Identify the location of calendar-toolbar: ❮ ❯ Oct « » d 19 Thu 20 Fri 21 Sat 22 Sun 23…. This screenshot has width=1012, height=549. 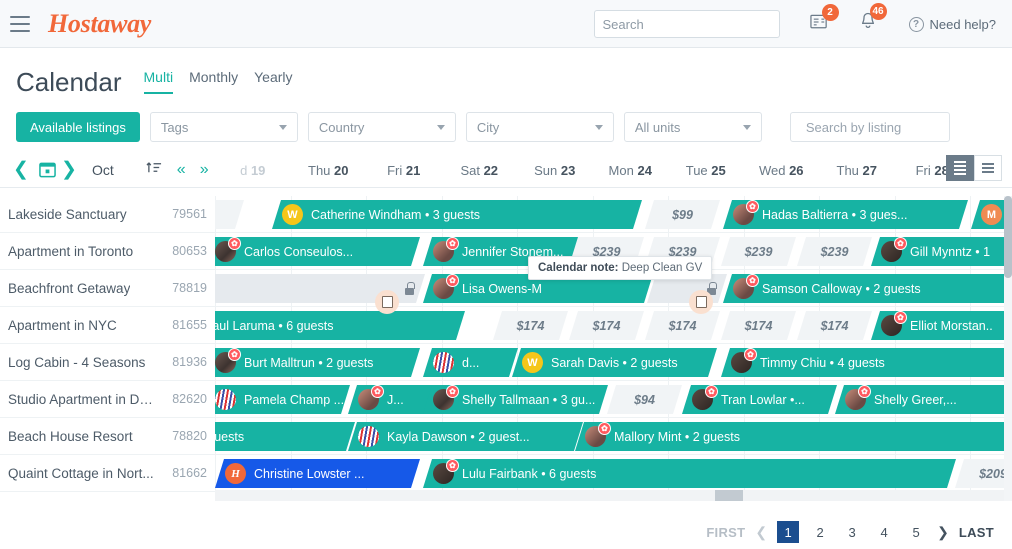
(506, 170).